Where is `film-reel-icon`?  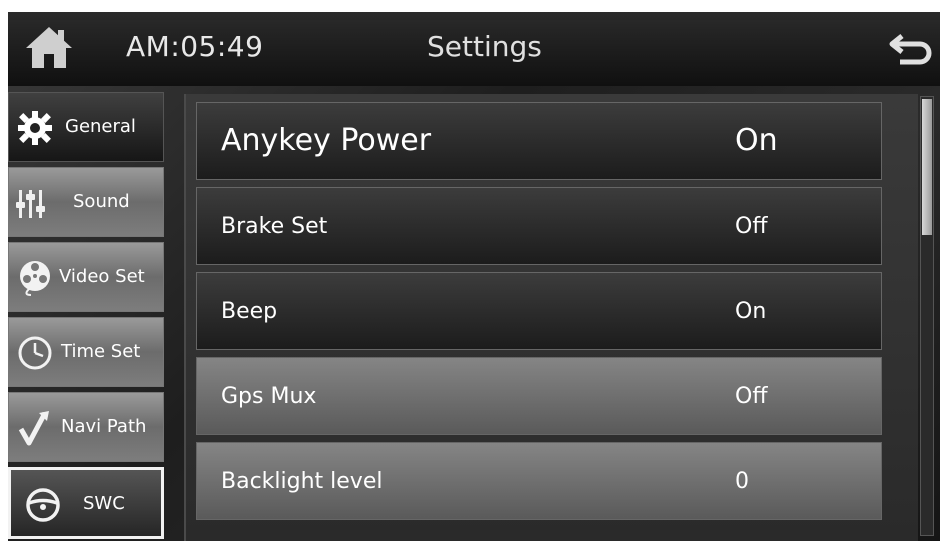
film-reel-icon is located at coordinates (35, 278).